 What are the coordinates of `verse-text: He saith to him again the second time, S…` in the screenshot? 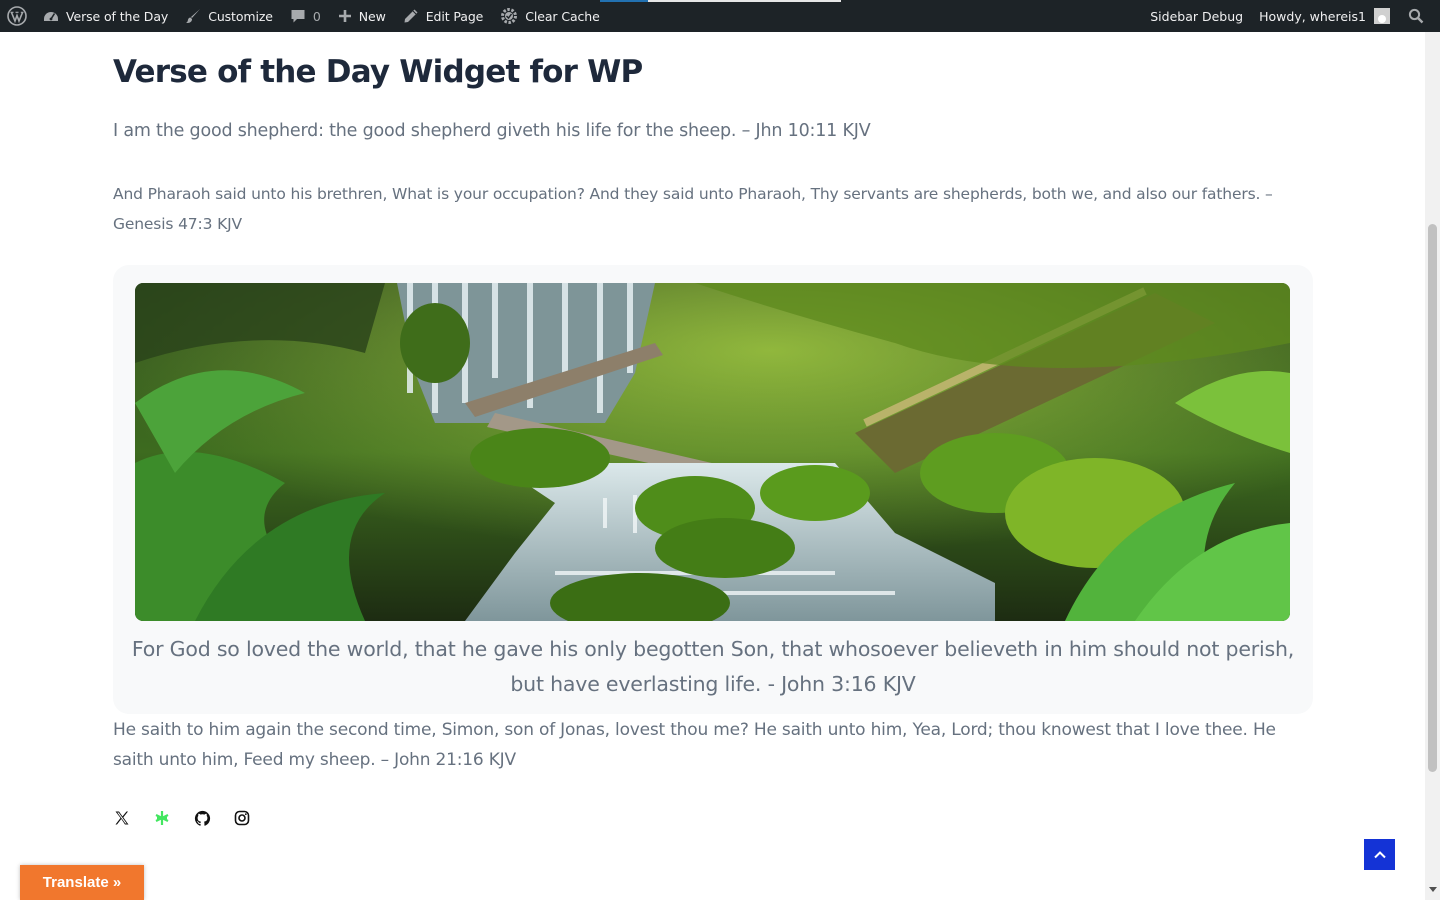 It's located at (694, 745).